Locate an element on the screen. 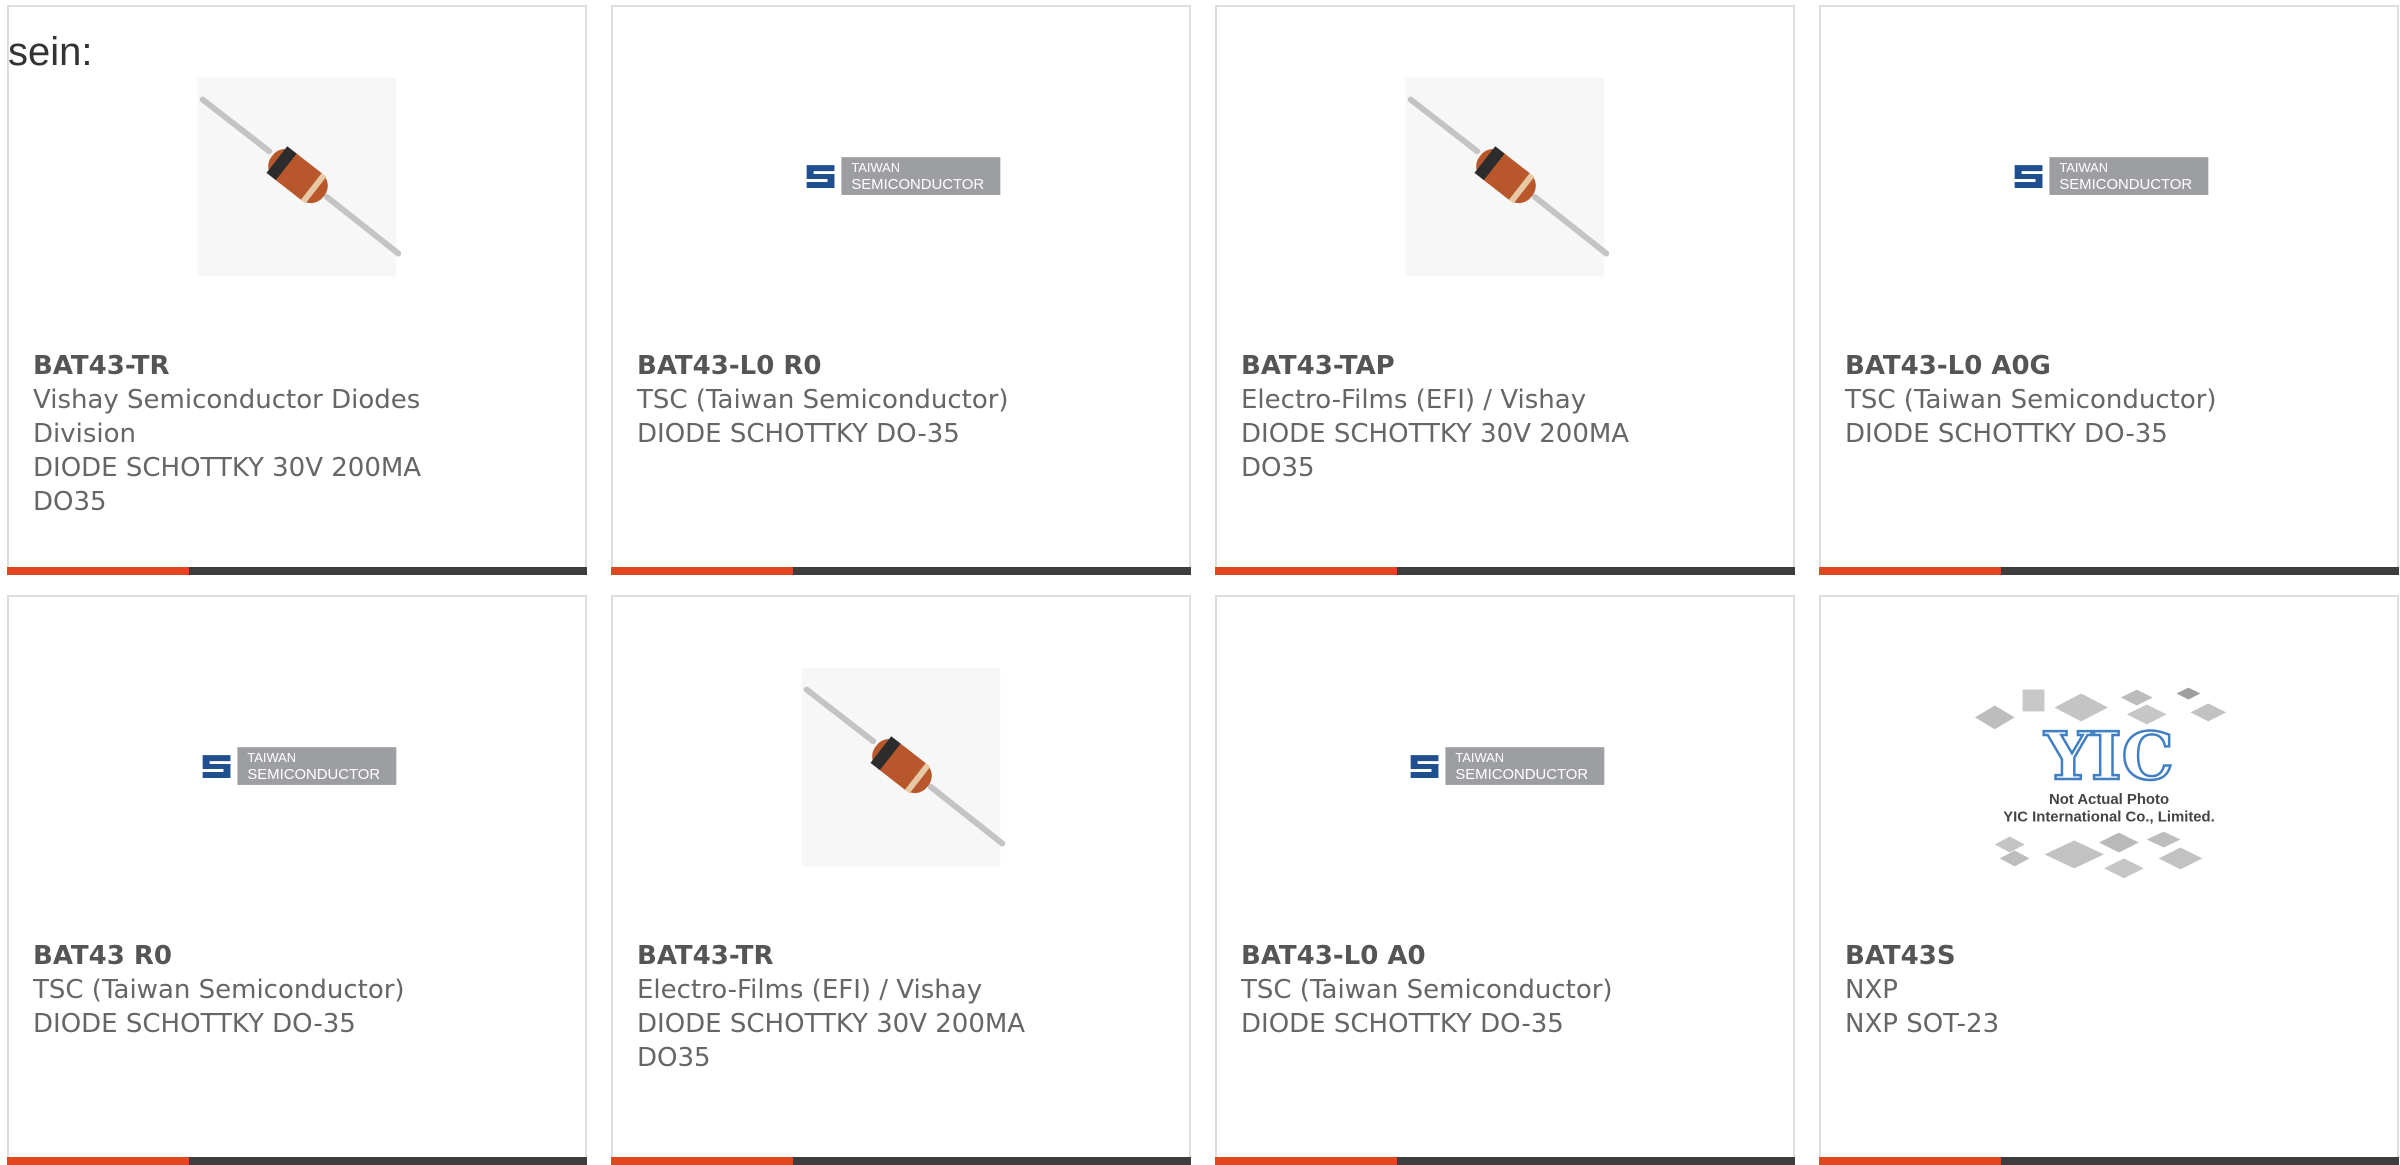 The height and width of the screenshot is (1165, 2400). part-number: BAT43 R0 is located at coordinates (299, 956).